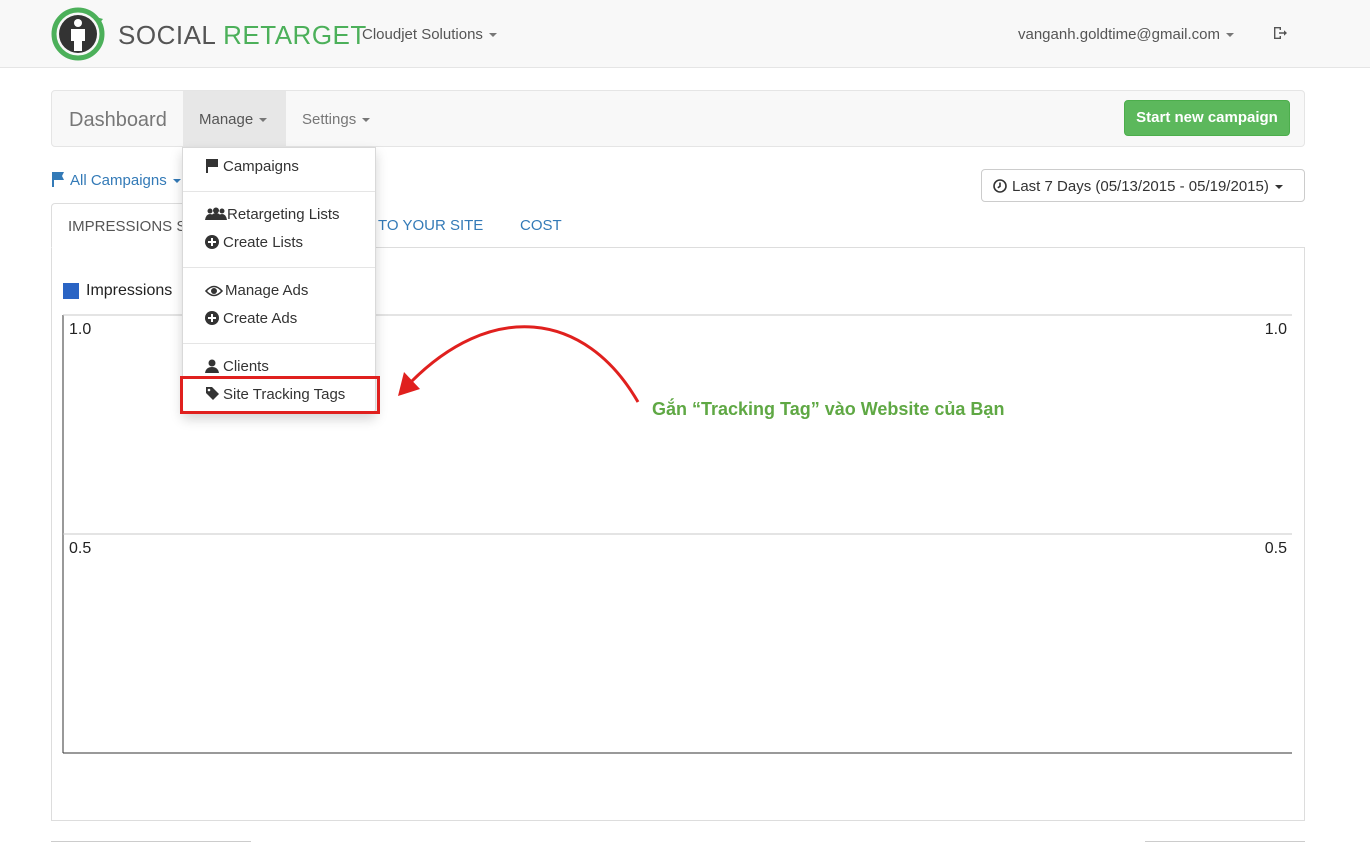  What do you see at coordinates (267, 290) in the screenshot?
I see `menu-item-label: Manage Ads` at bounding box center [267, 290].